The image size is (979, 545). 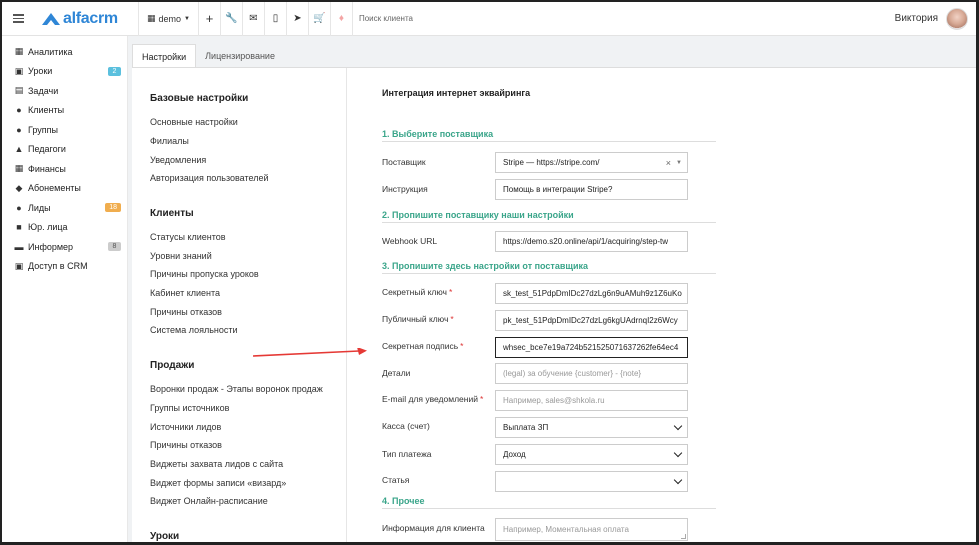 I want to click on resize-handle-icon, so click(x=683, y=536).